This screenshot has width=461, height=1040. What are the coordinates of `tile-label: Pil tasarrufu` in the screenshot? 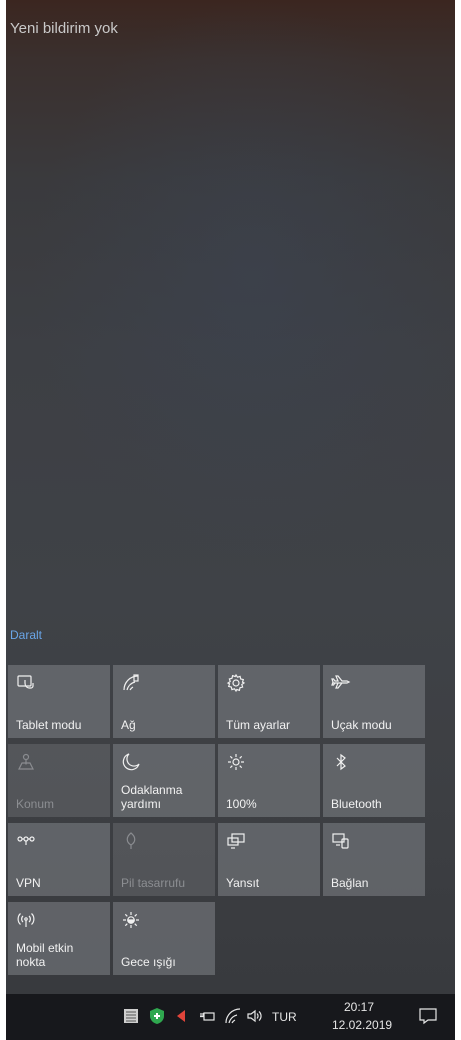 It's located at (153, 883).